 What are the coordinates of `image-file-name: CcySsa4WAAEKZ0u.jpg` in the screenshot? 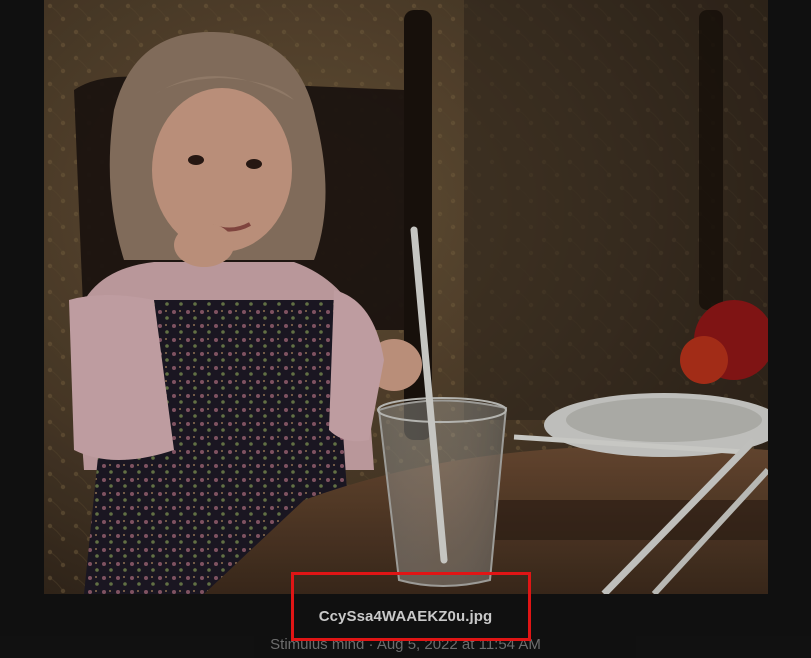 It's located at (405, 616).